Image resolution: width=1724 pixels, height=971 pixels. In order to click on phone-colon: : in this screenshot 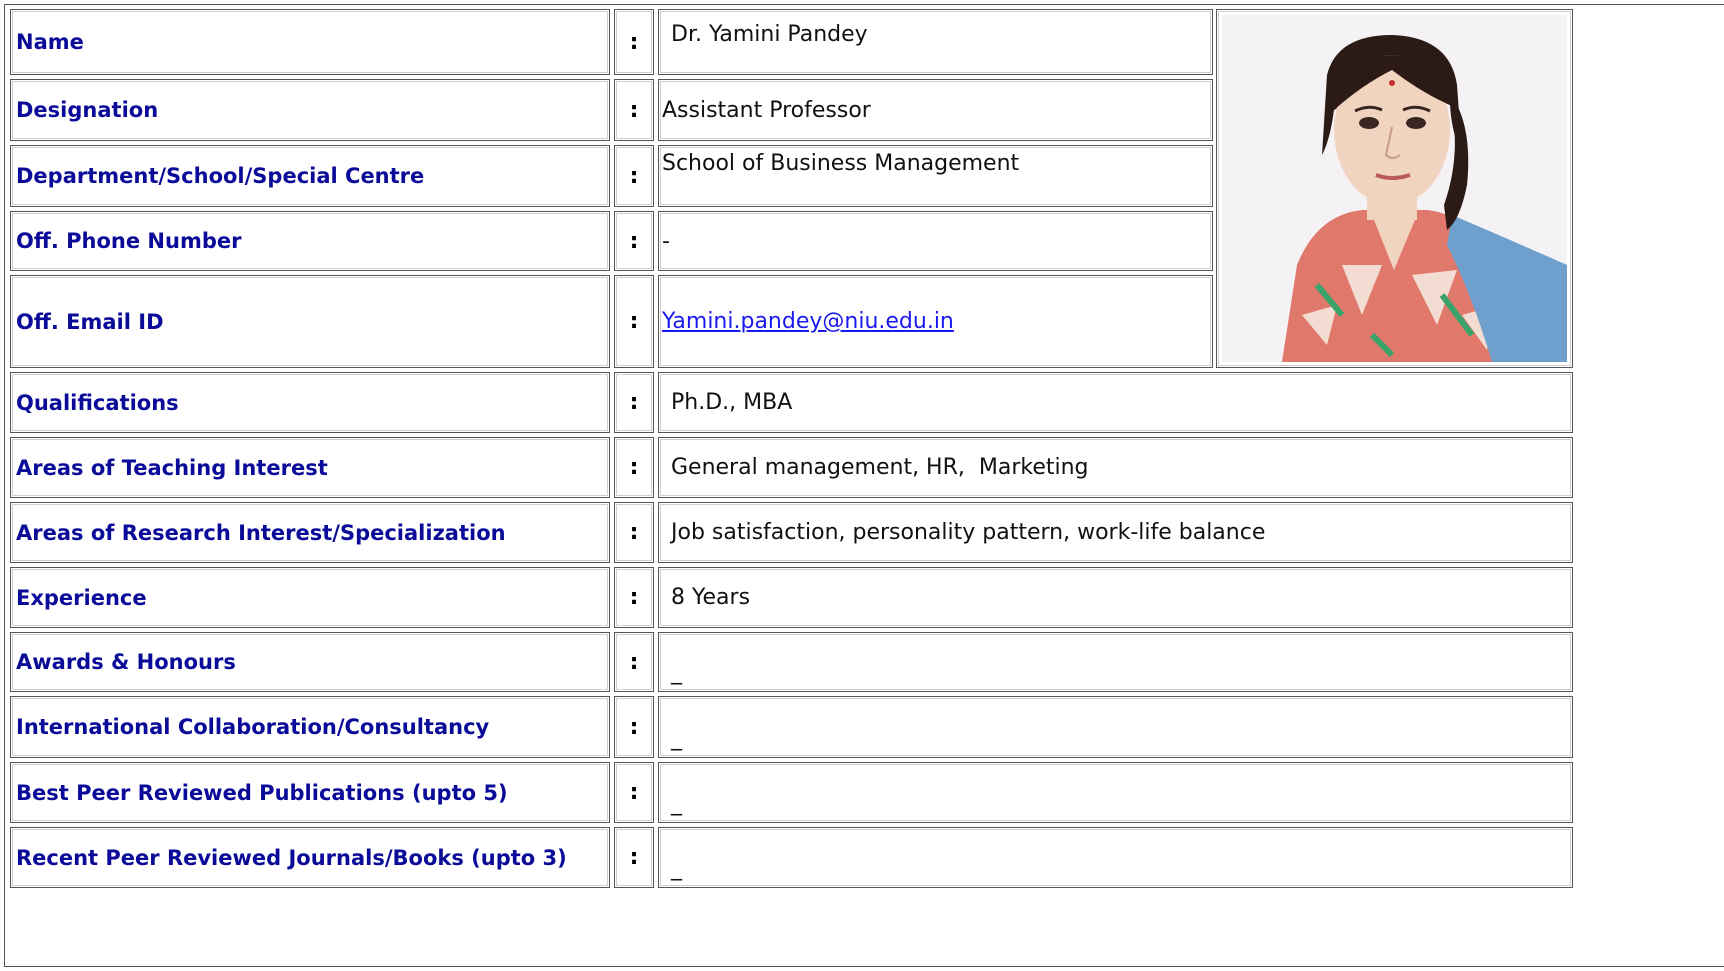, I will do `click(634, 241)`.